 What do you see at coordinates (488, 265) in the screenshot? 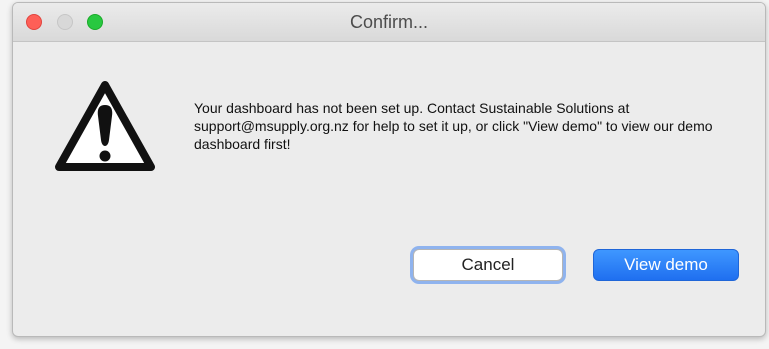
I see `cancel-button: Cancel` at bounding box center [488, 265].